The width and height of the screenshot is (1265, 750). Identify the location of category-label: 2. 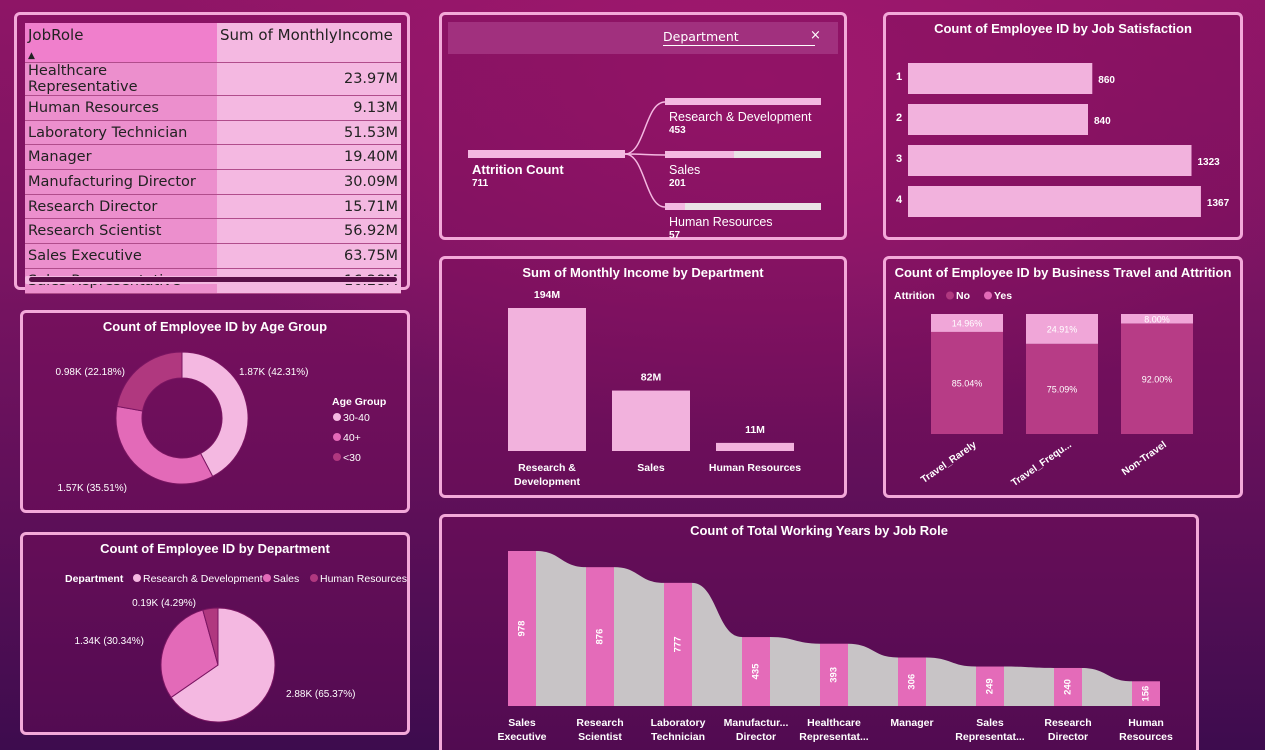
(899, 118).